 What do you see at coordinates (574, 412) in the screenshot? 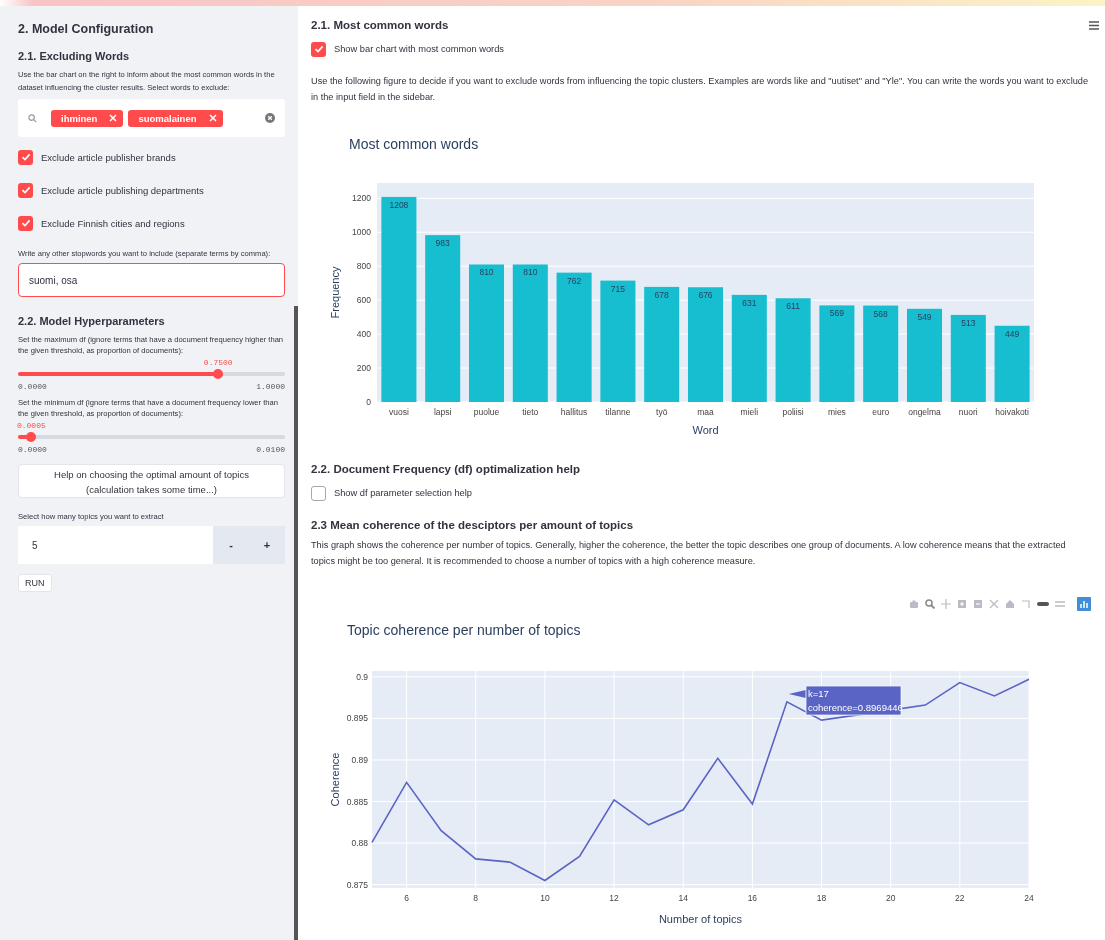
I see `tick-label: hallitus` at bounding box center [574, 412].